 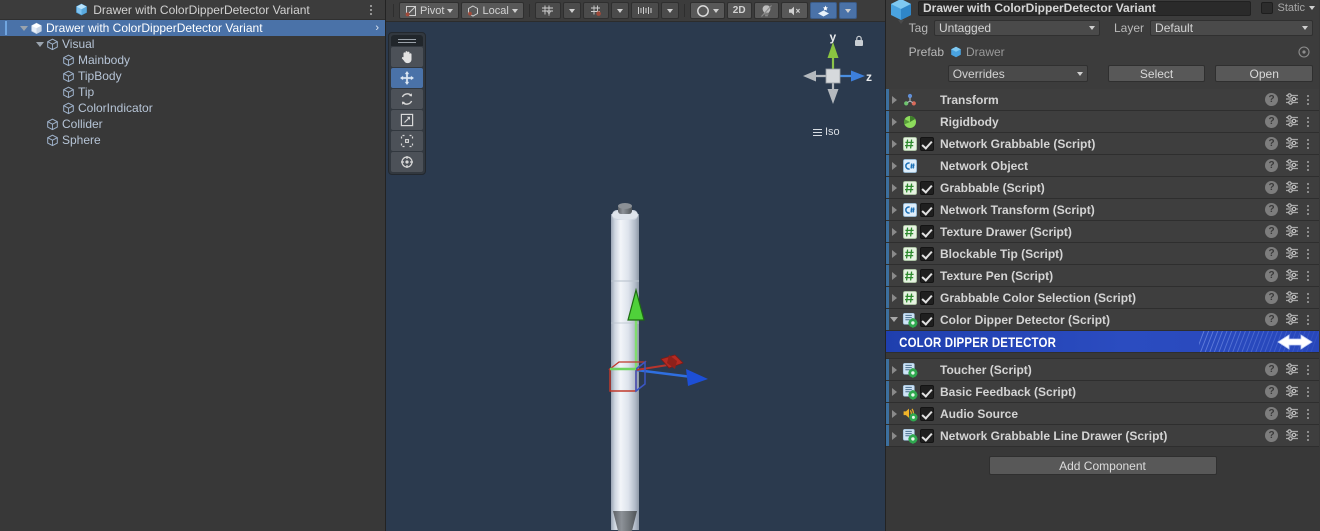 What do you see at coordinates (192, 140) in the screenshot?
I see `hierarchy-item-sphere: Sphere` at bounding box center [192, 140].